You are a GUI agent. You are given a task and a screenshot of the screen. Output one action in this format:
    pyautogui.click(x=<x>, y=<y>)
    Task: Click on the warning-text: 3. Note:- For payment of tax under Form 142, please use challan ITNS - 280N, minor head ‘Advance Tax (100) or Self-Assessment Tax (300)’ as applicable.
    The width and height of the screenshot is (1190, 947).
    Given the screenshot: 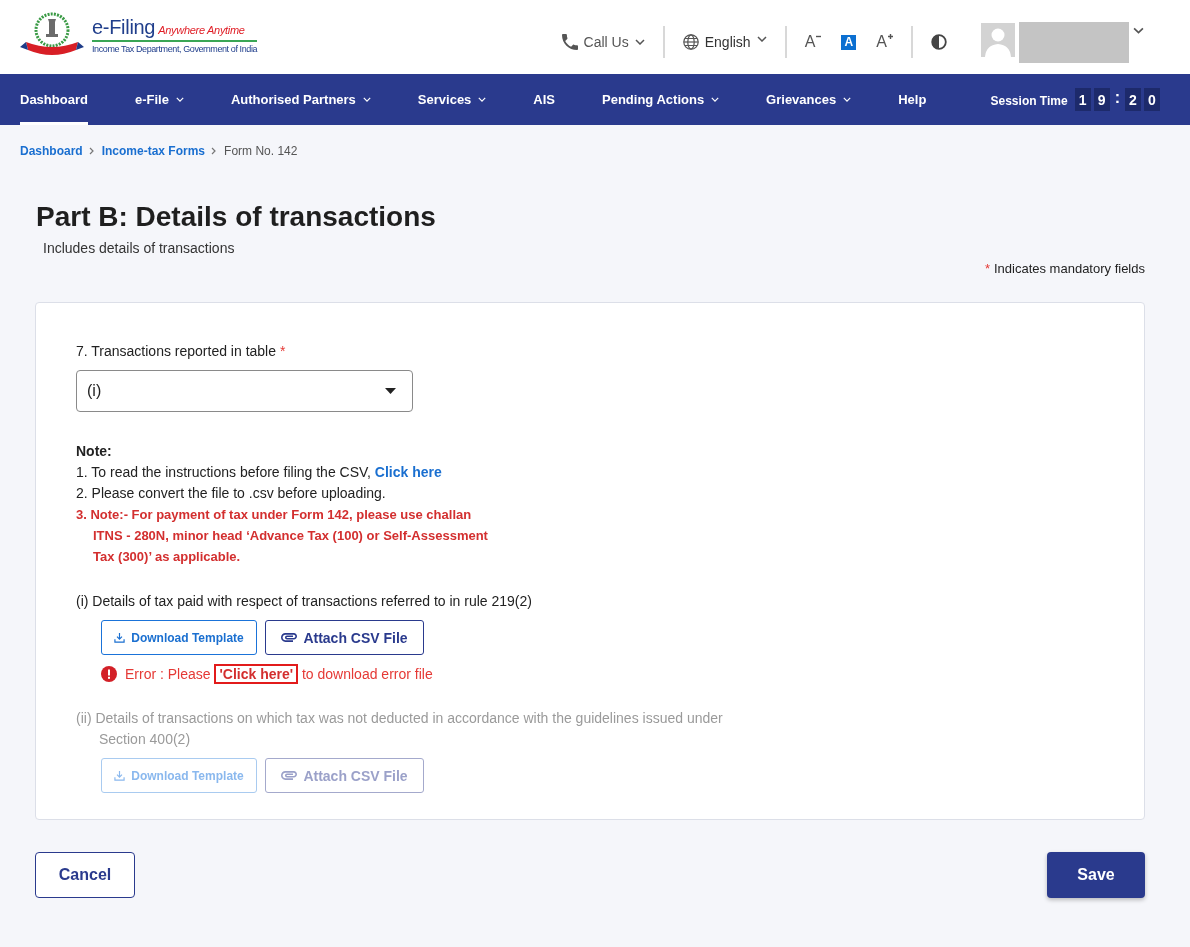 What is the action you would take?
    pyautogui.click(x=282, y=536)
    